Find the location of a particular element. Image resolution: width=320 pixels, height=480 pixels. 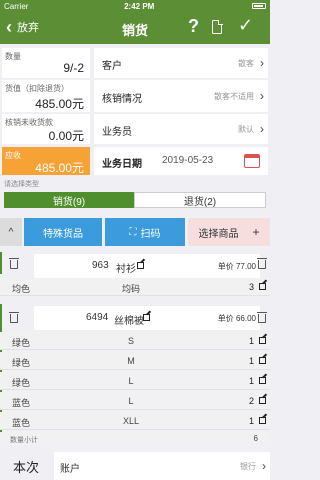

back-button: ‹ 放弃 is located at coordinates (22, 27).